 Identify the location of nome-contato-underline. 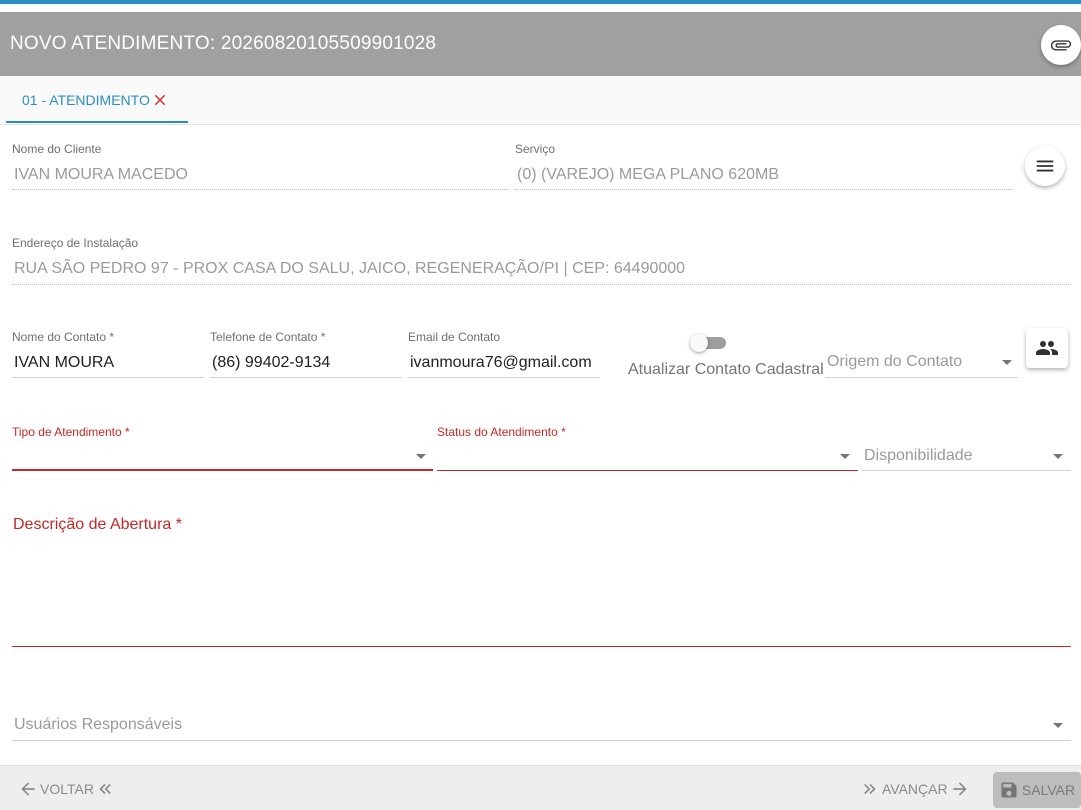
(108, 377).